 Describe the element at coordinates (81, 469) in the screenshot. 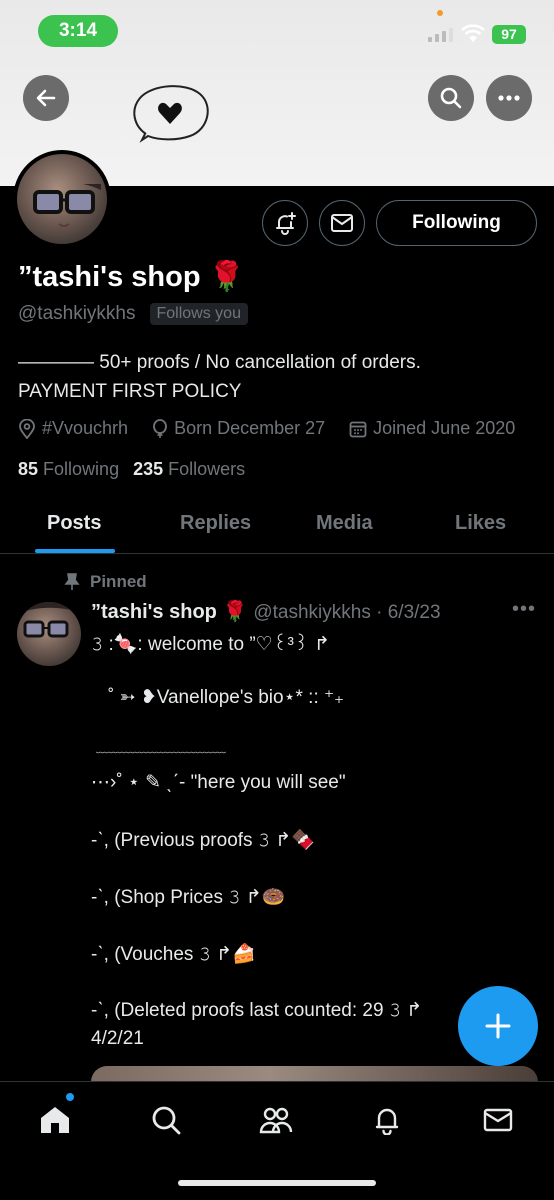

I see `following-label: Following` at that location.